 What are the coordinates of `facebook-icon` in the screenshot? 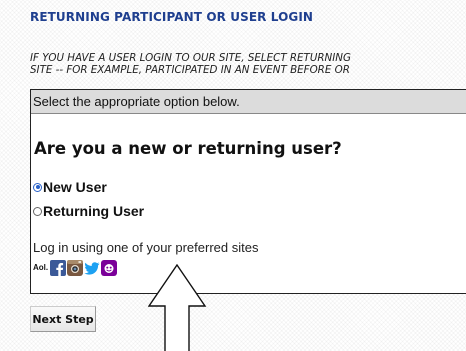 It's located at (58, 268).